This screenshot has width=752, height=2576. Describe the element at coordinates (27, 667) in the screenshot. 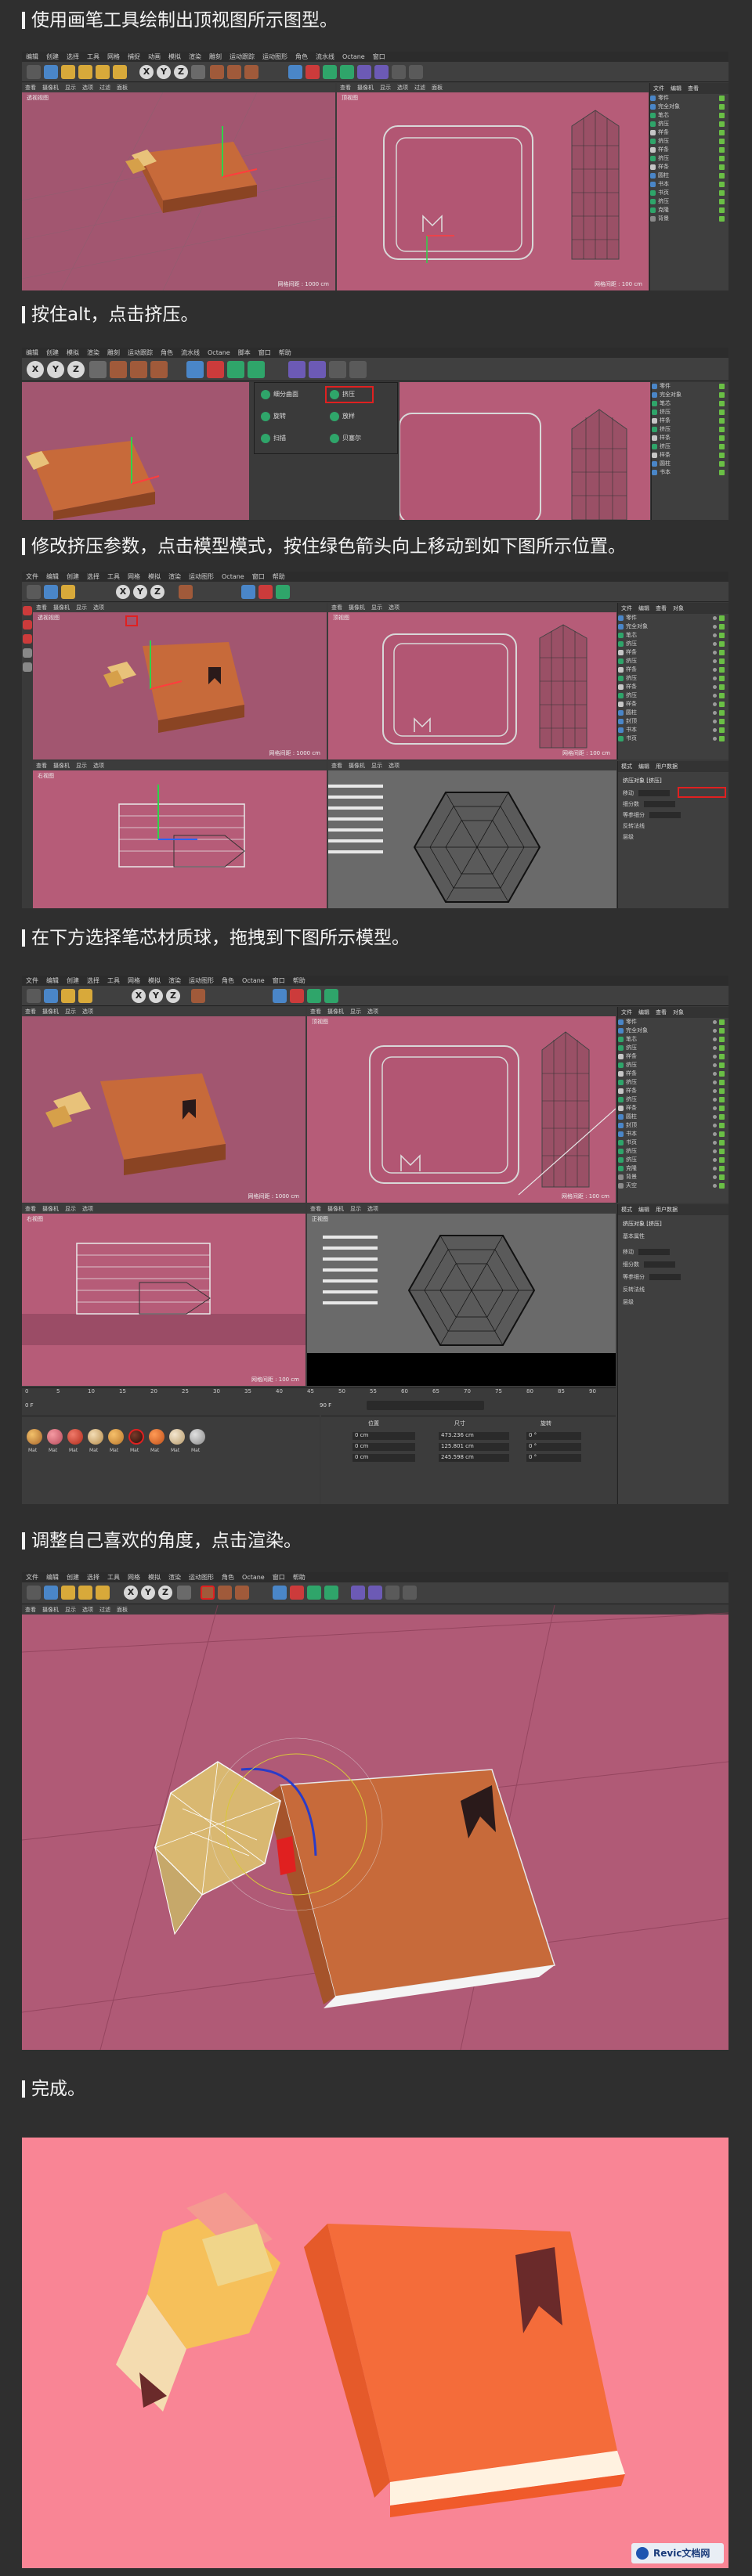

I see `snap-icon` at that location.